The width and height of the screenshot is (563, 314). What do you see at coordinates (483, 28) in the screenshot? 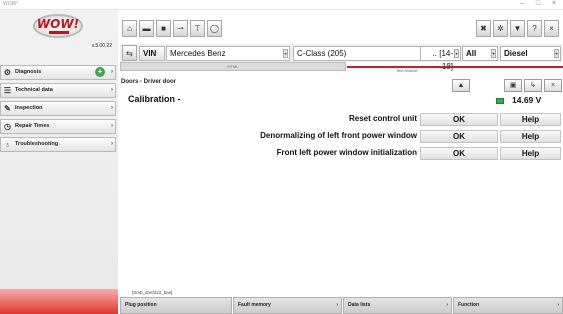
I see `tools-icon: ✖` at bounding box center [483, 28].